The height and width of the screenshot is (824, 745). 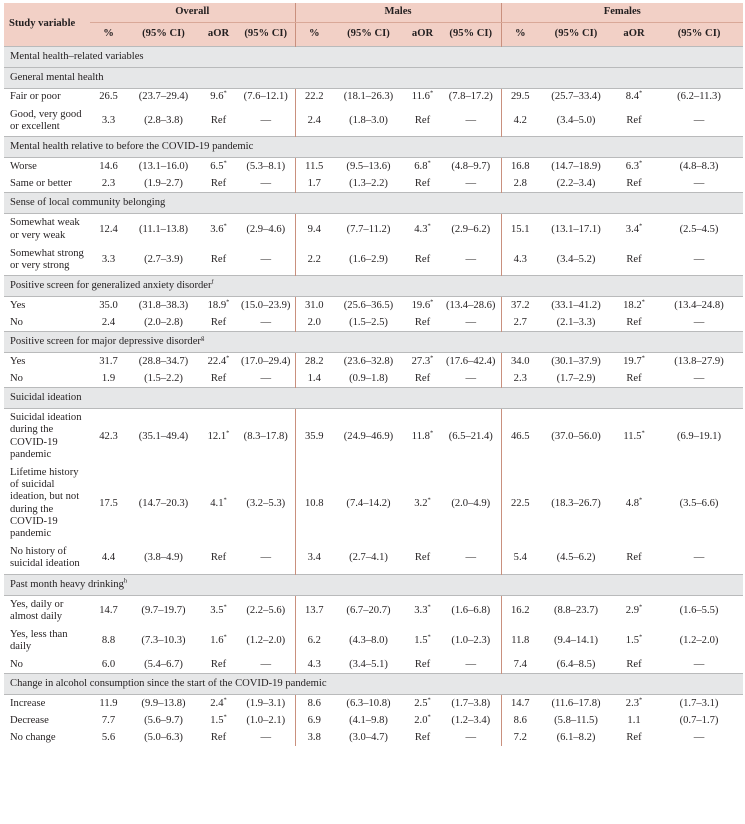 What do you see at coordinates (57, 77) in the screenshot?
I see `section-title-text: General mental health` at bounding box center [57, 77].